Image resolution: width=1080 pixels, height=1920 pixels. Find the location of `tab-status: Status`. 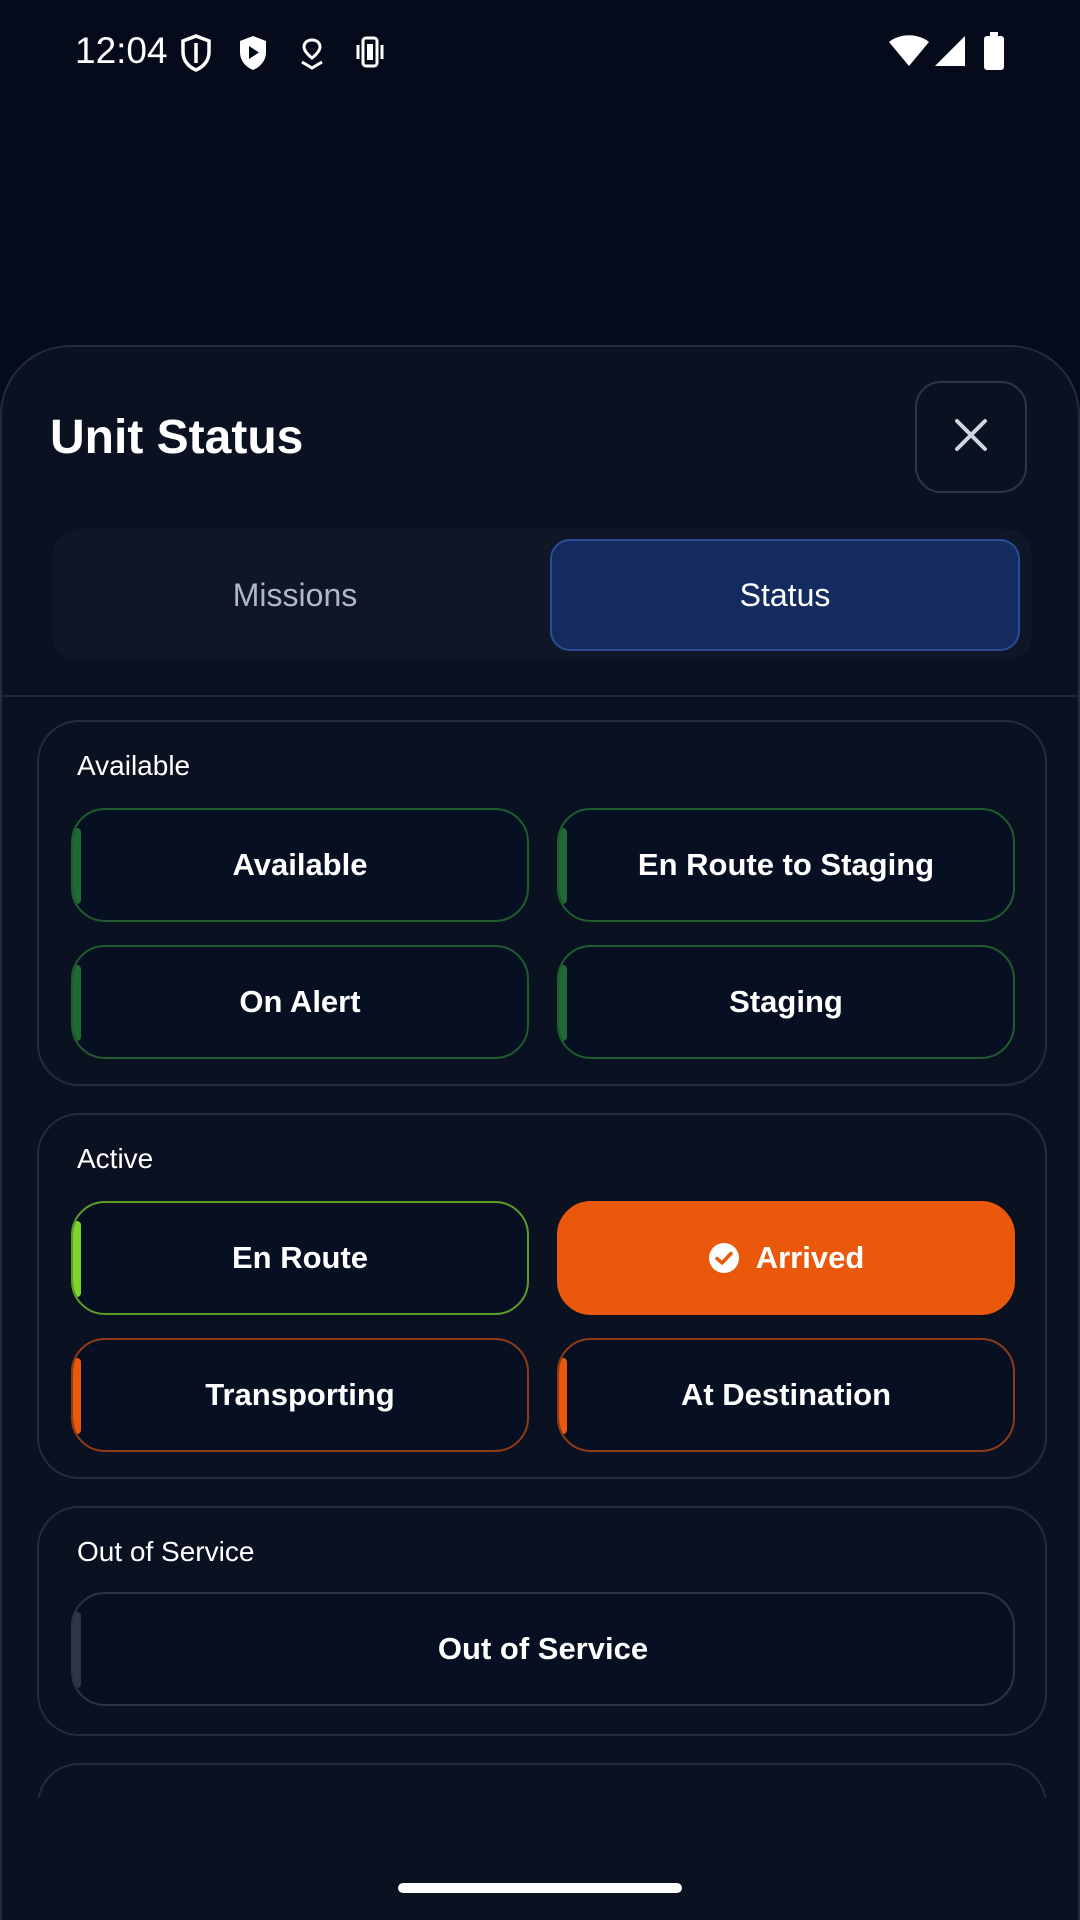

tab-status: Status is located at coordinates (785, 595).